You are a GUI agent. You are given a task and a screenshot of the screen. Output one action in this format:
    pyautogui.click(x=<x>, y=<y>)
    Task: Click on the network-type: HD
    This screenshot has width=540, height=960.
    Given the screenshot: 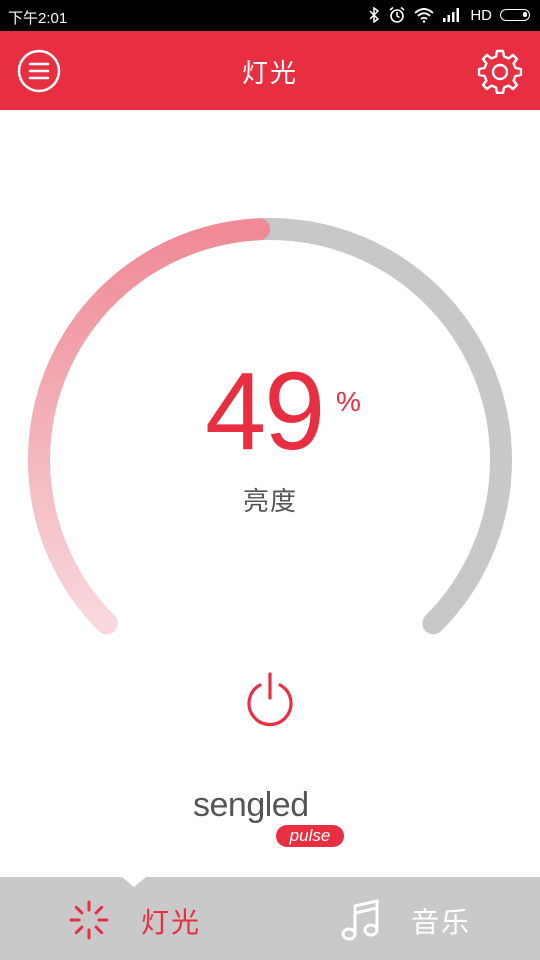 What is the action you would take?
    pyautogui.click(x=481, y=15)
    